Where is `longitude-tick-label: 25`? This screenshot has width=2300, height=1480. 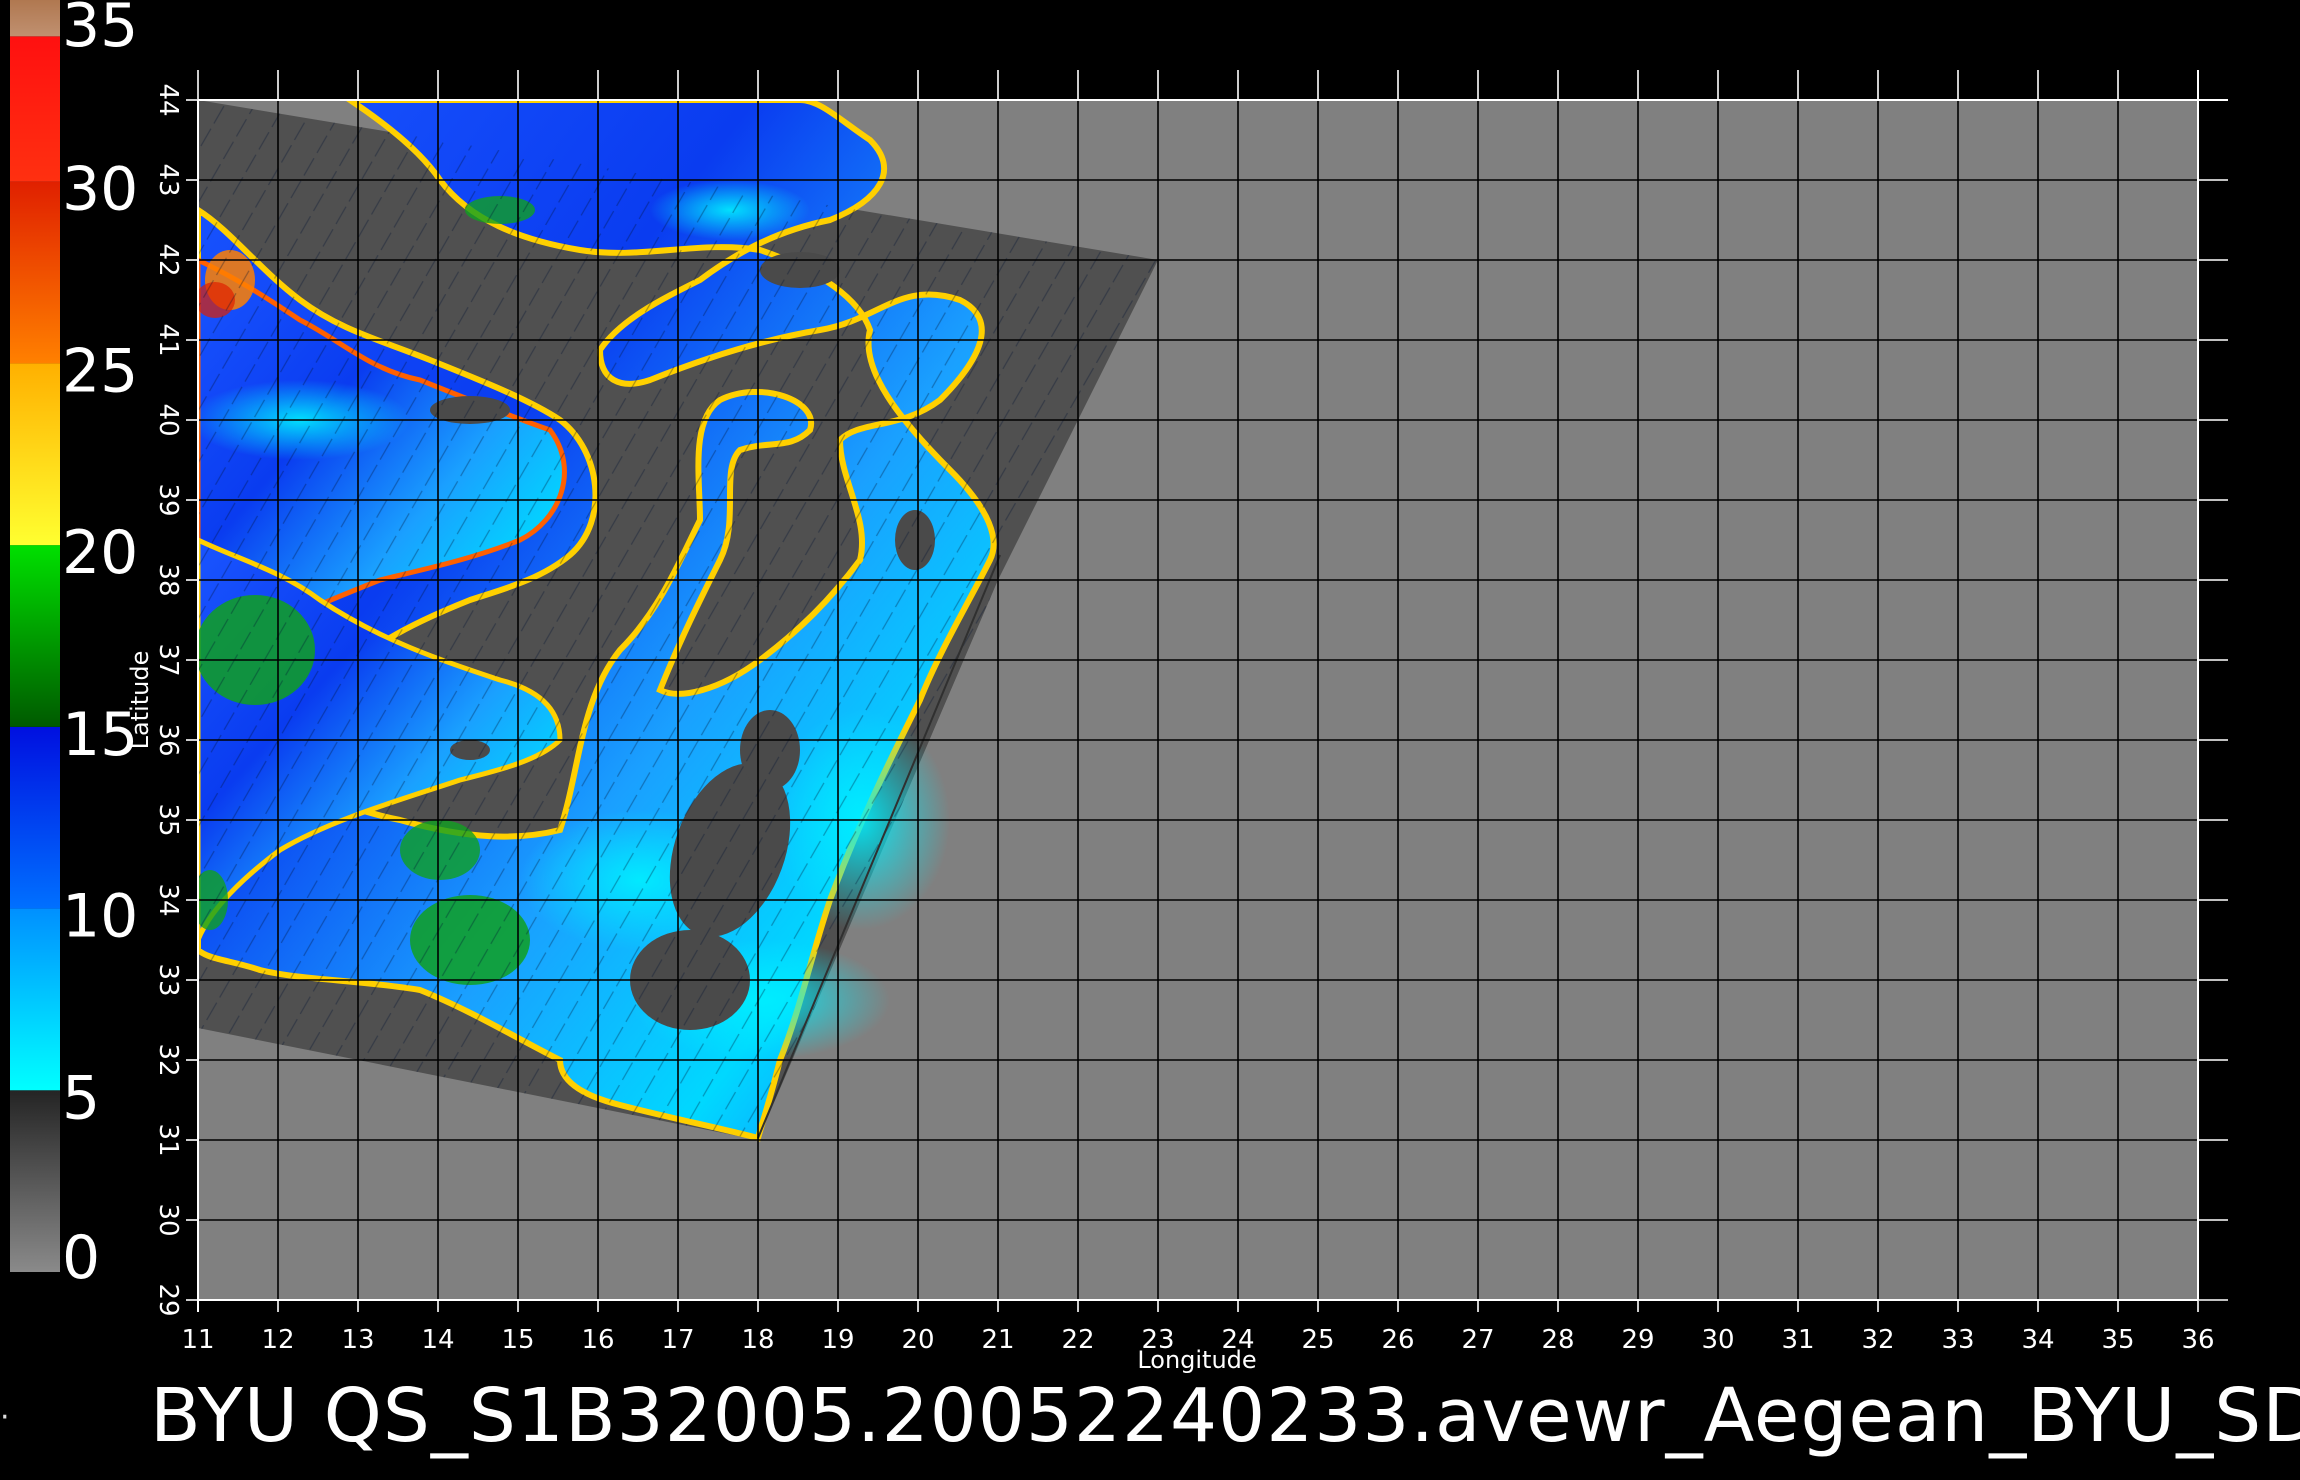 longitude-tick-label: 25 is located at coordinates (1317, 1340).